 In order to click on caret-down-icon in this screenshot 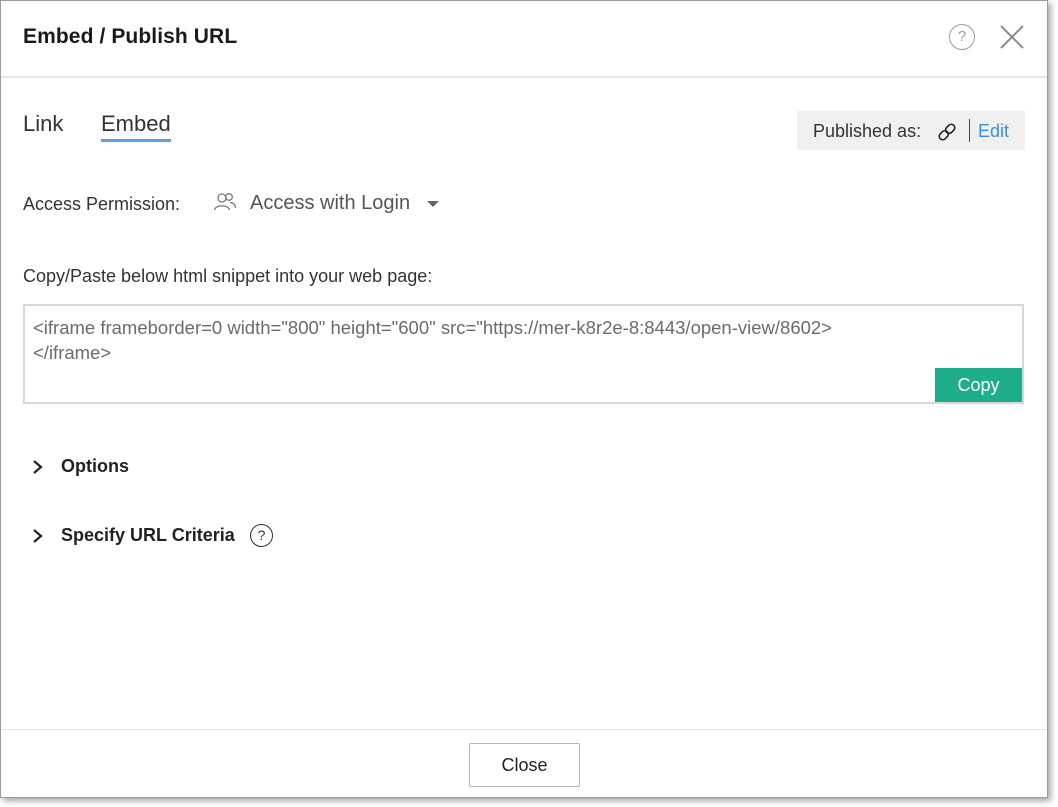, I will do `click(433, 204)`.